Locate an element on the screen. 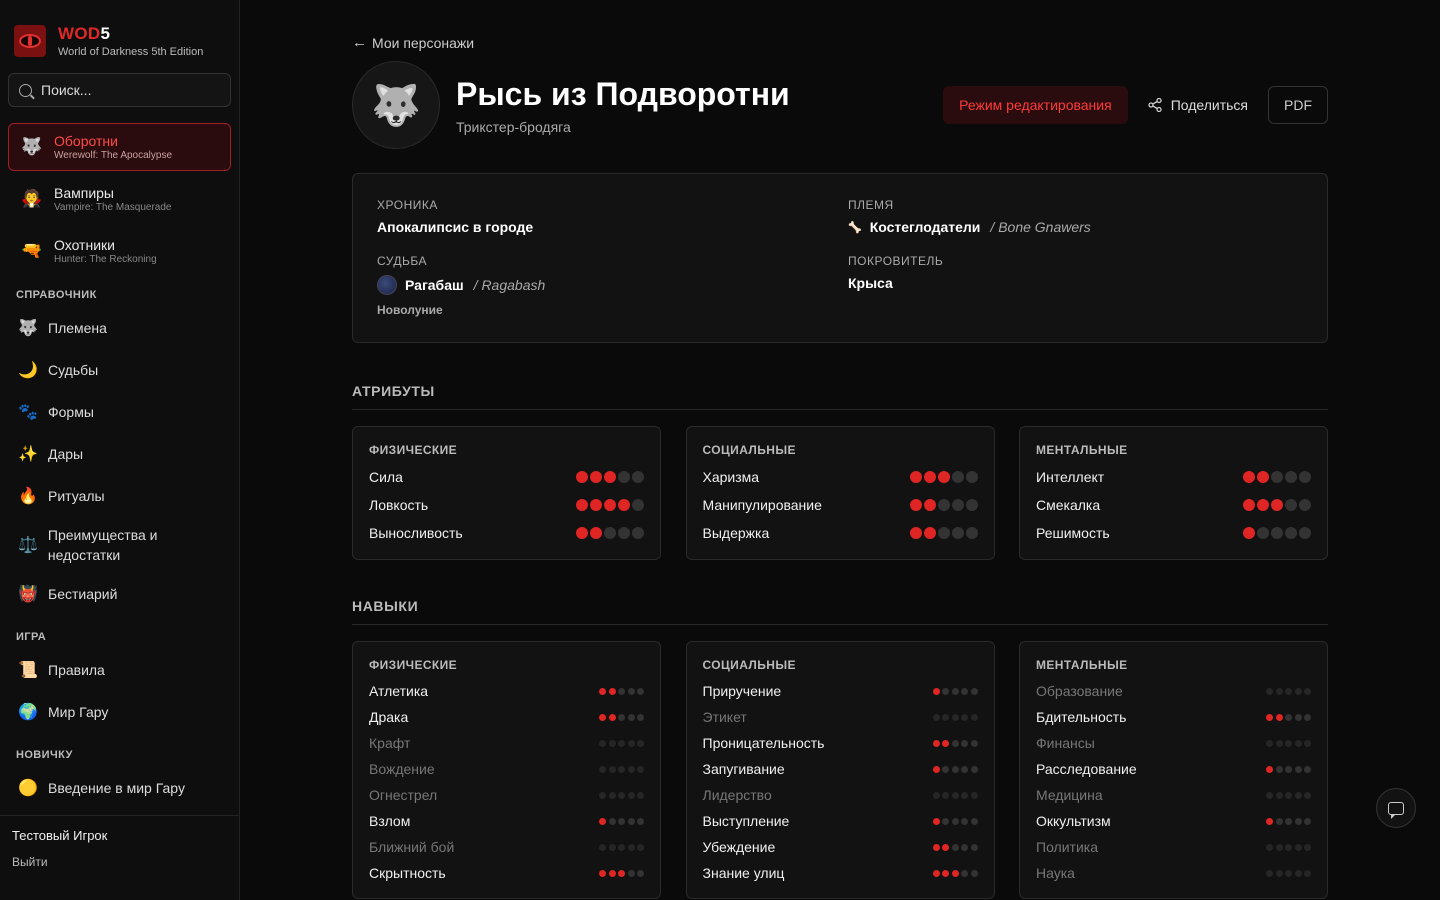  skill-row: Знание улиц is located at coordinates (840, 873).